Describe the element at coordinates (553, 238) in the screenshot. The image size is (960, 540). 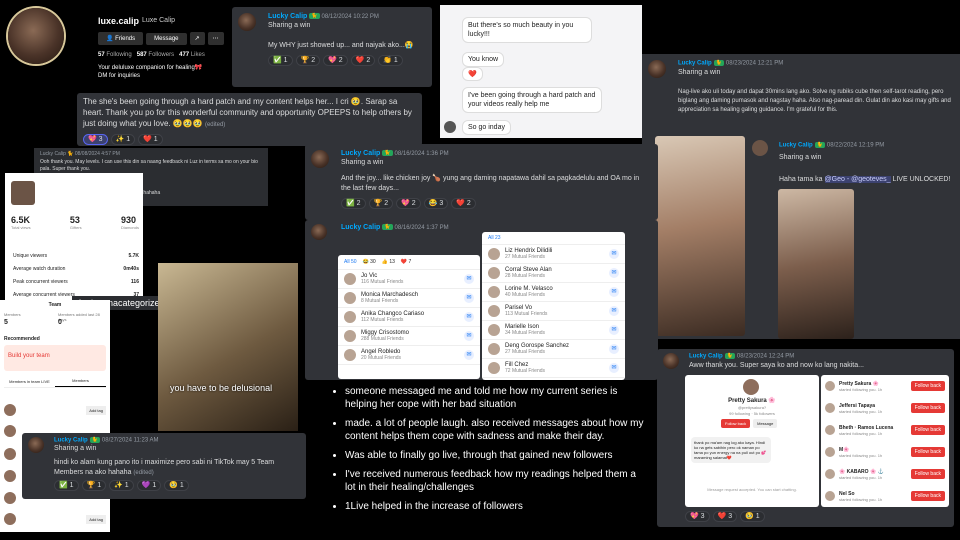
I see `tab-all: All 23` at that location.